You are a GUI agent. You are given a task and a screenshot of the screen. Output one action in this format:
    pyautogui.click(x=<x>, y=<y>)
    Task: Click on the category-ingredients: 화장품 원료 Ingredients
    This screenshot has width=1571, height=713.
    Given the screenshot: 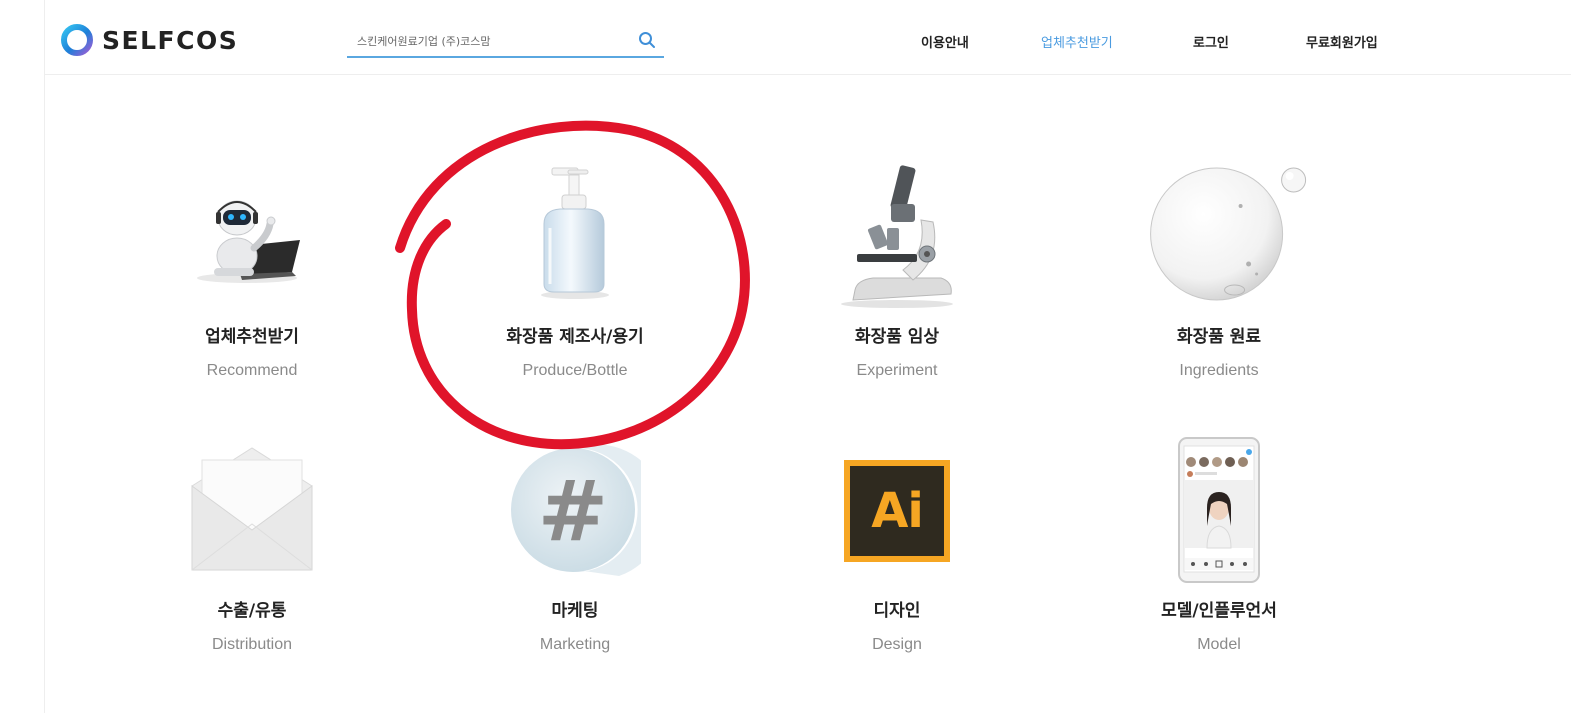 What is the action you would take?
    pyautogui.click(x=1219, y=275)
    